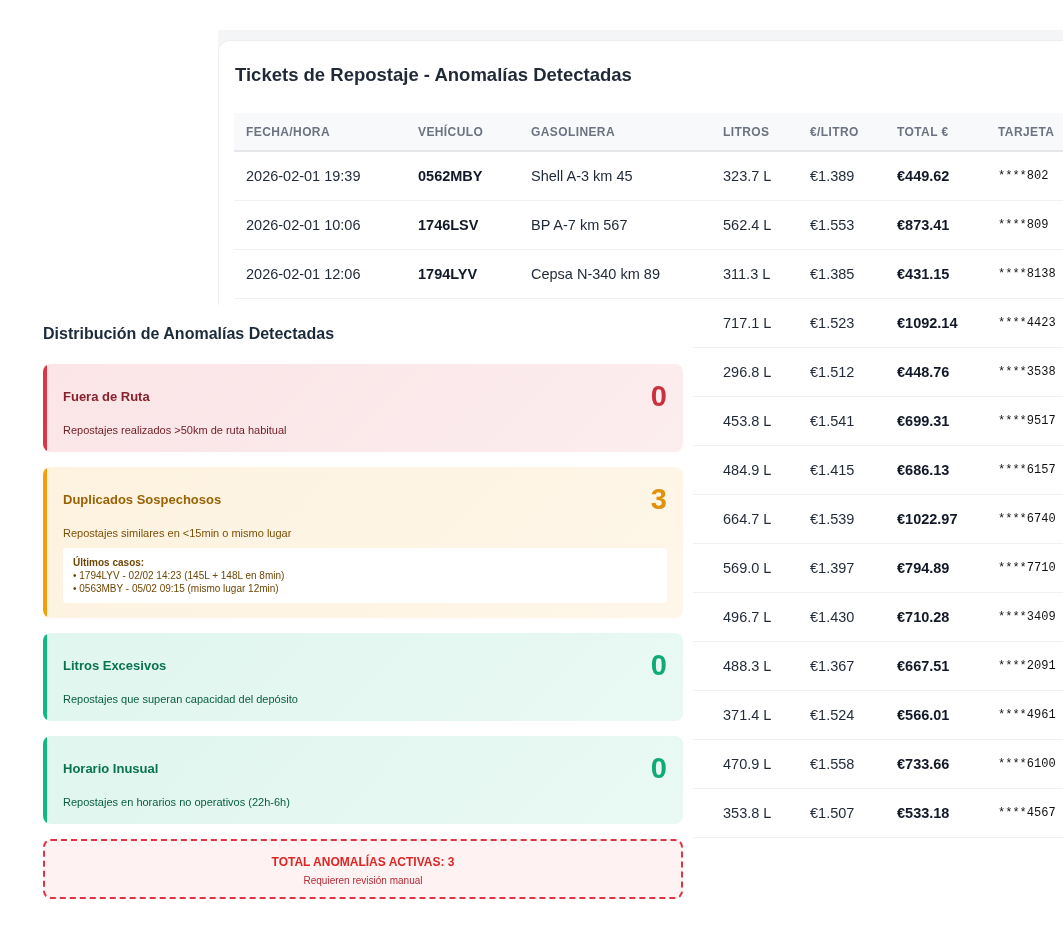  Describe the element at coordinates (841, 519) in the screenshot. I see `table-cell: €1.539` at that location.